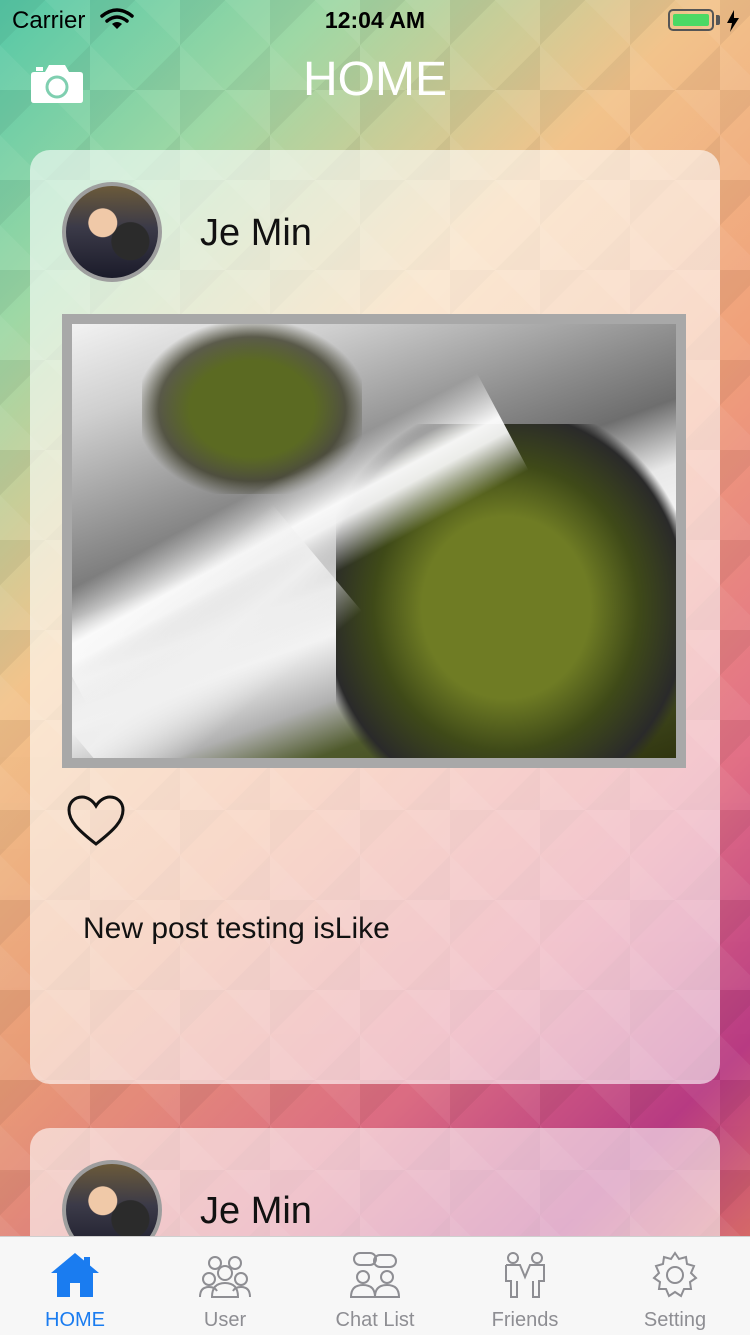 The image size is (750, 1335). What do you see at coordinates (75, 1275) in the screenshot?
I see `home-icon` at bounding box center [75, 1275].